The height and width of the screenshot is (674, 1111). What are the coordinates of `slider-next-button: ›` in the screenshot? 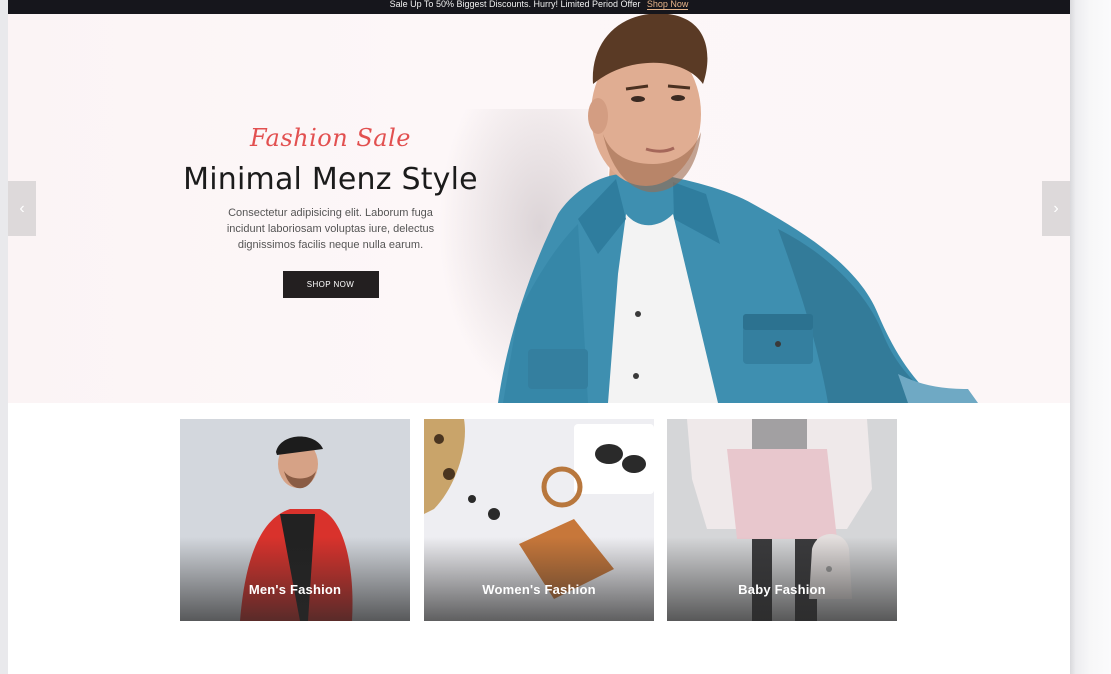 It's located at (1056, 208).